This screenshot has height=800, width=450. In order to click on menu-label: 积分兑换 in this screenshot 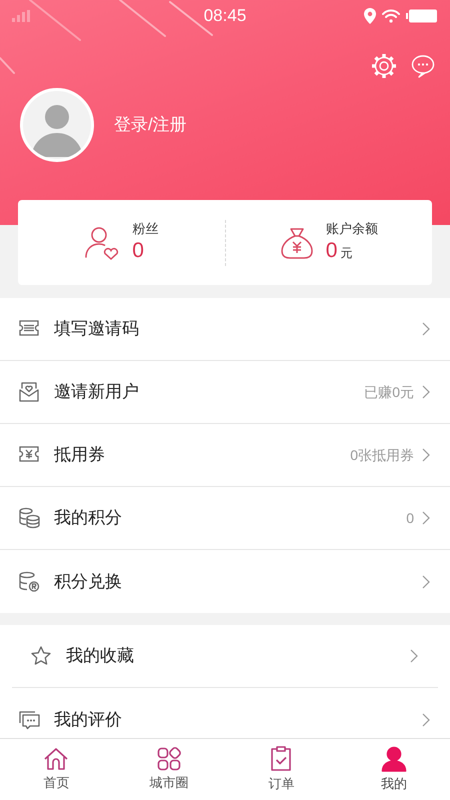, I will do `click(88, 581)`.